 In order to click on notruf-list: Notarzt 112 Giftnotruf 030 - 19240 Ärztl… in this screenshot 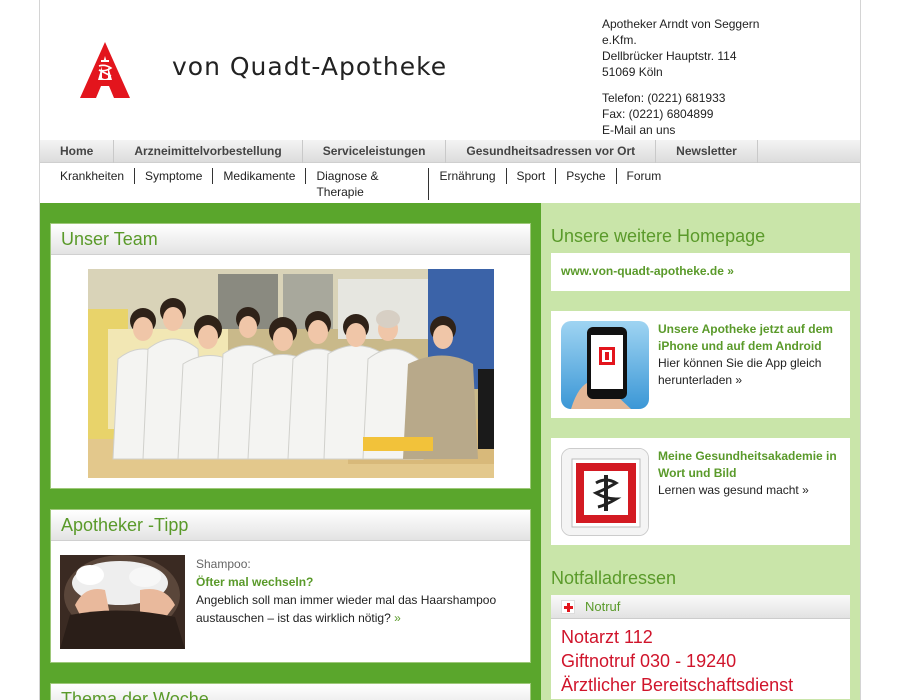, I will do `click(700, 659)`.